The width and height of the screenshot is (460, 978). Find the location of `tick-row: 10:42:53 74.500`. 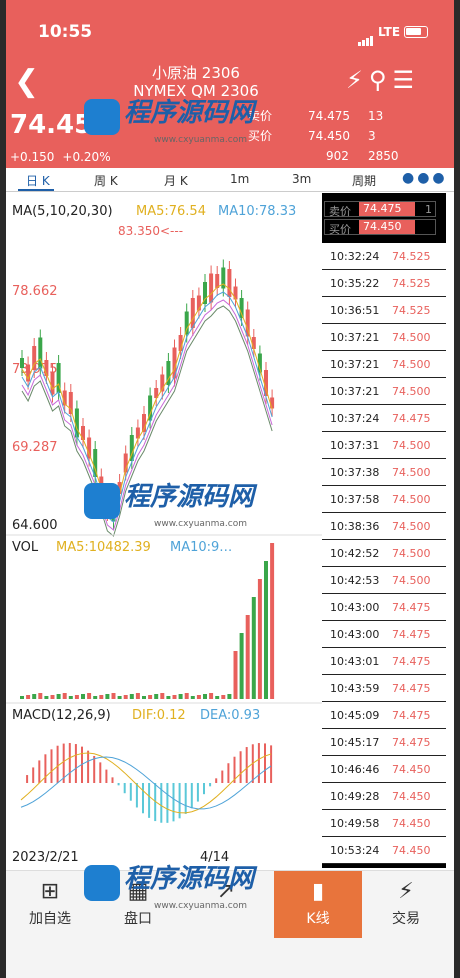

tick-row: 10:42:53 74.500 is located at coordinates (384, 580).